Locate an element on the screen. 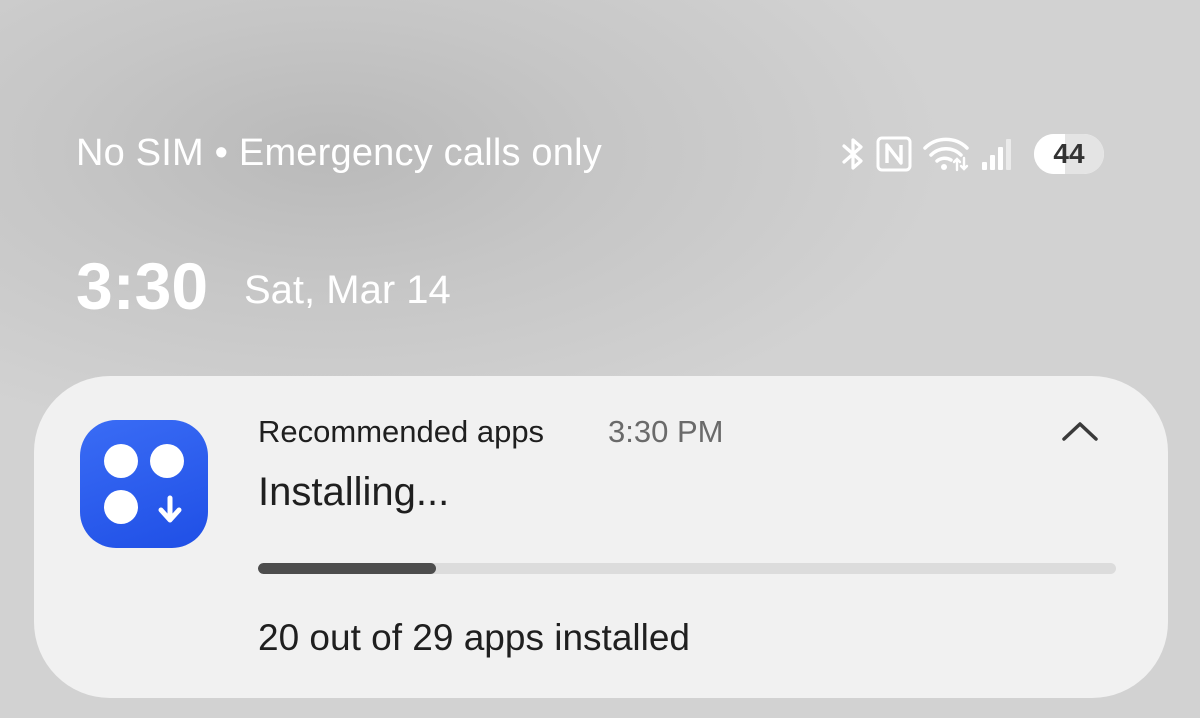 This screenshot has height=718, width=1200. carrier-status: No SIM • Emergency calls only is located at coordinates (339, 153).